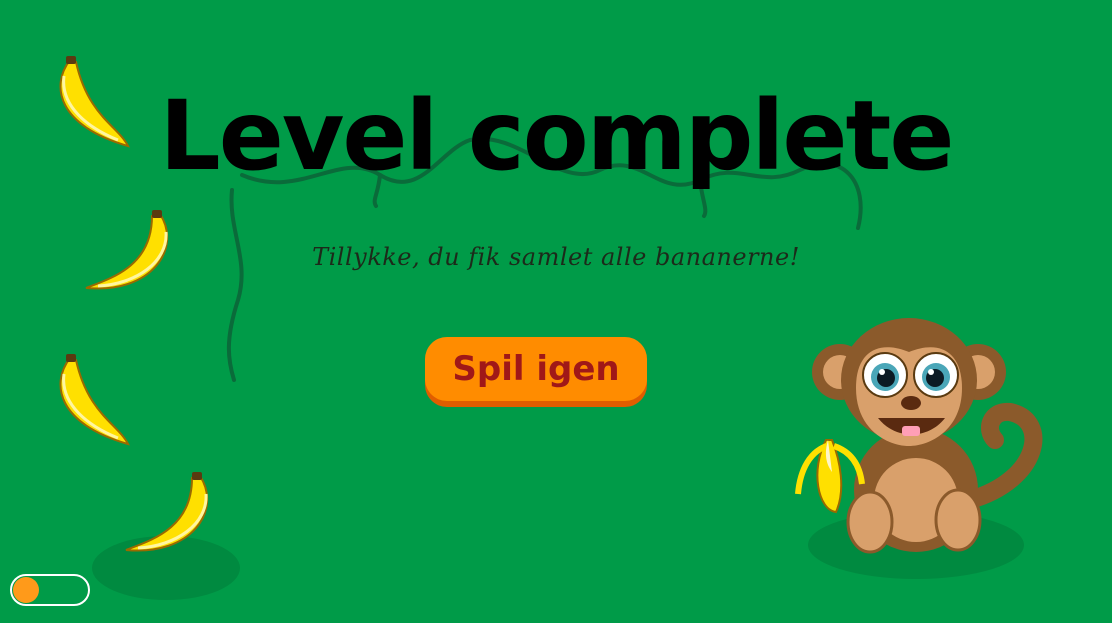 Image resolution: width=1112 pixels, height=623 pixels. I want to click on play-again-button: Spil igen, so click(536, 369).